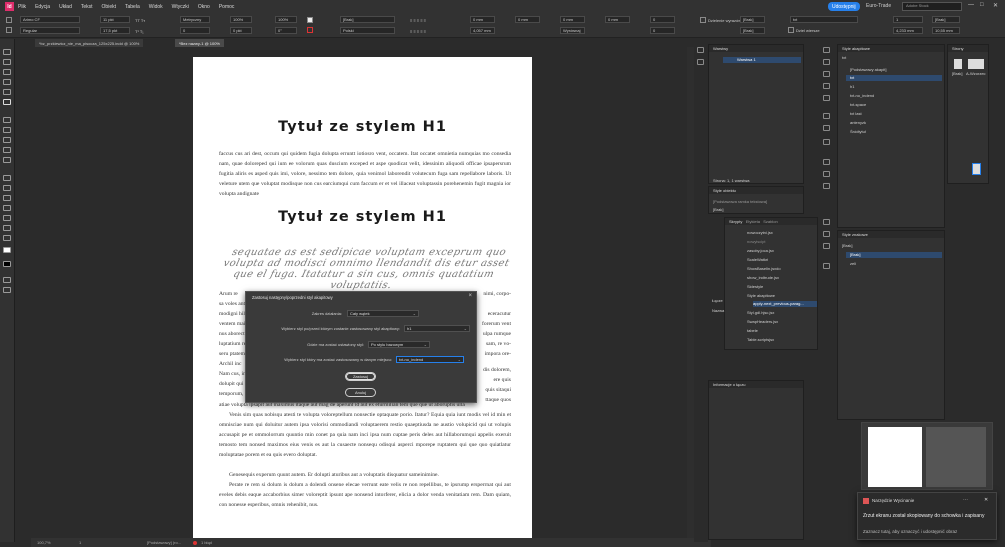 This screenshot has width=1005, height=547. What do you see at coordinates (690, 292) in the screenshot?
I see `vertical-scrollbar` at bounding box center [690, 292].